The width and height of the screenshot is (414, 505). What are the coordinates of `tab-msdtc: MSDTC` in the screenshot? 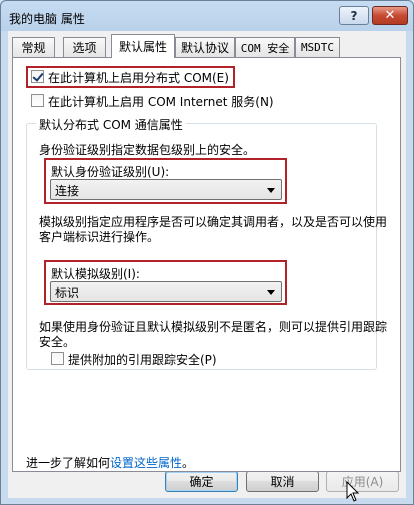 It's located at (317, 47).